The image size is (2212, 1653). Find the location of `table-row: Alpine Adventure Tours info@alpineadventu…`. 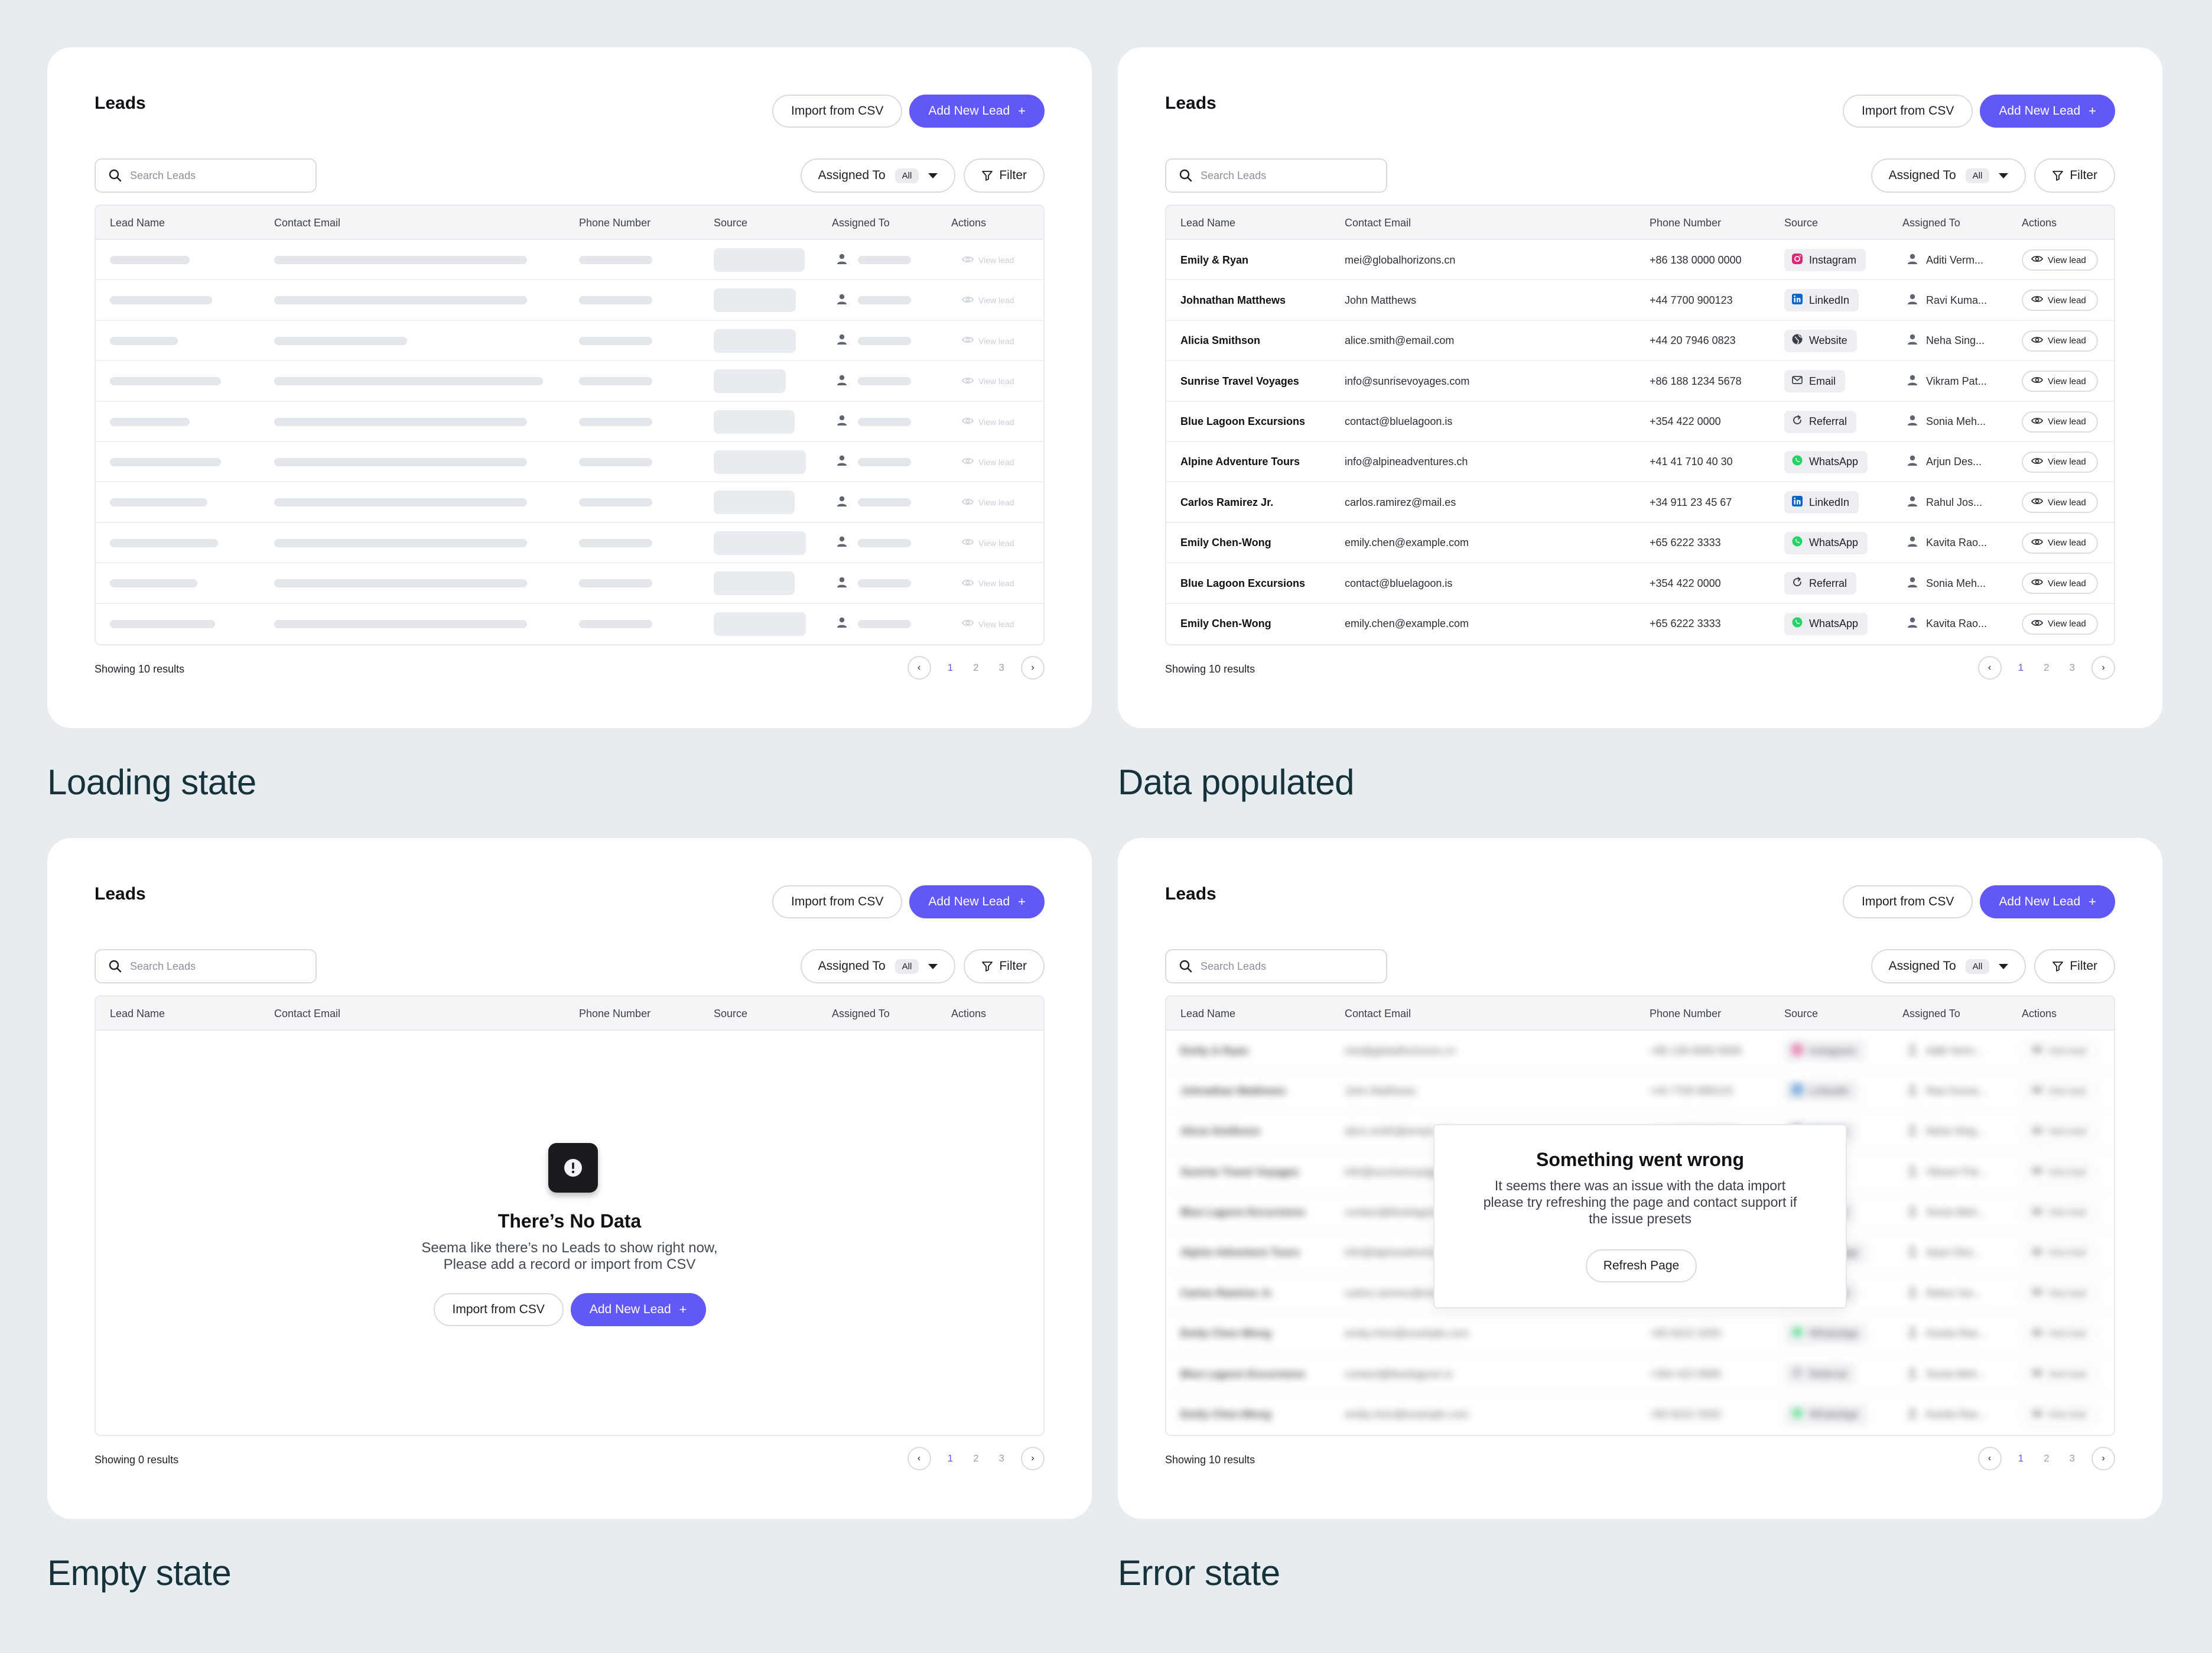

table-row: Alpine Adventure Tours info@alpineadventu… is located at coordinates (1640, 462).